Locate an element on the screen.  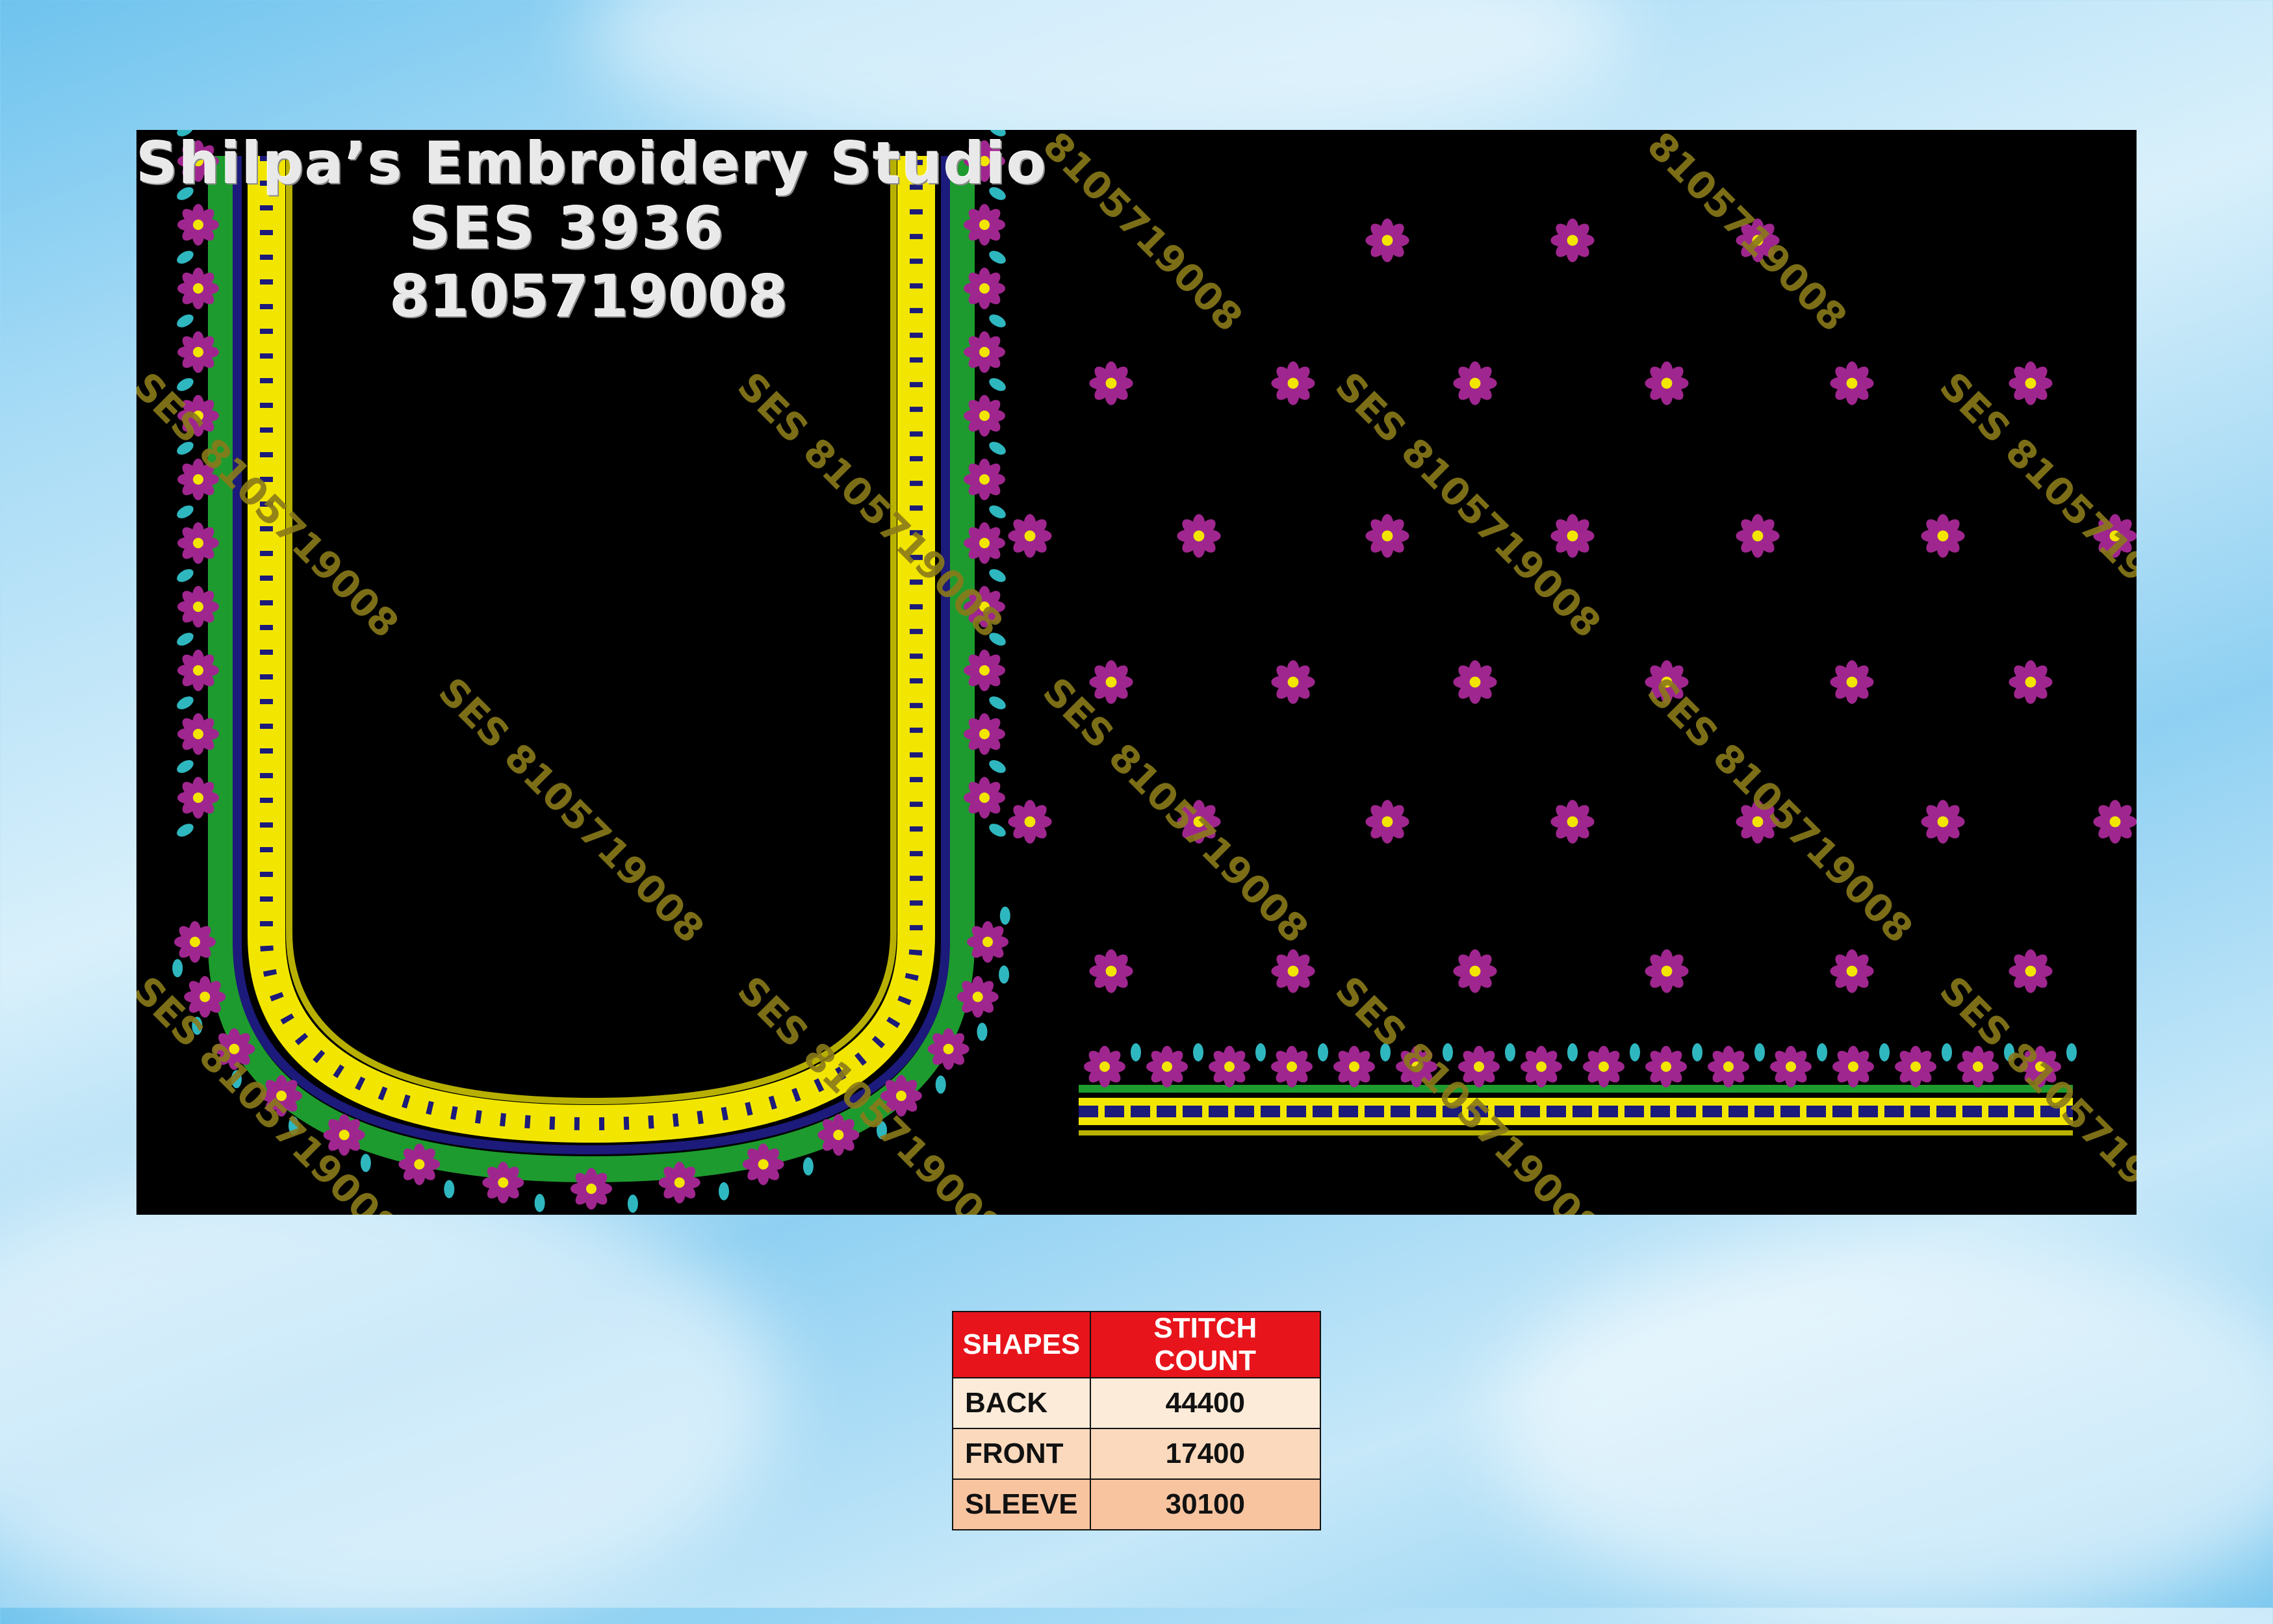
table-row: SLEEVE 30100 is located at coordinates (1137, 1504).